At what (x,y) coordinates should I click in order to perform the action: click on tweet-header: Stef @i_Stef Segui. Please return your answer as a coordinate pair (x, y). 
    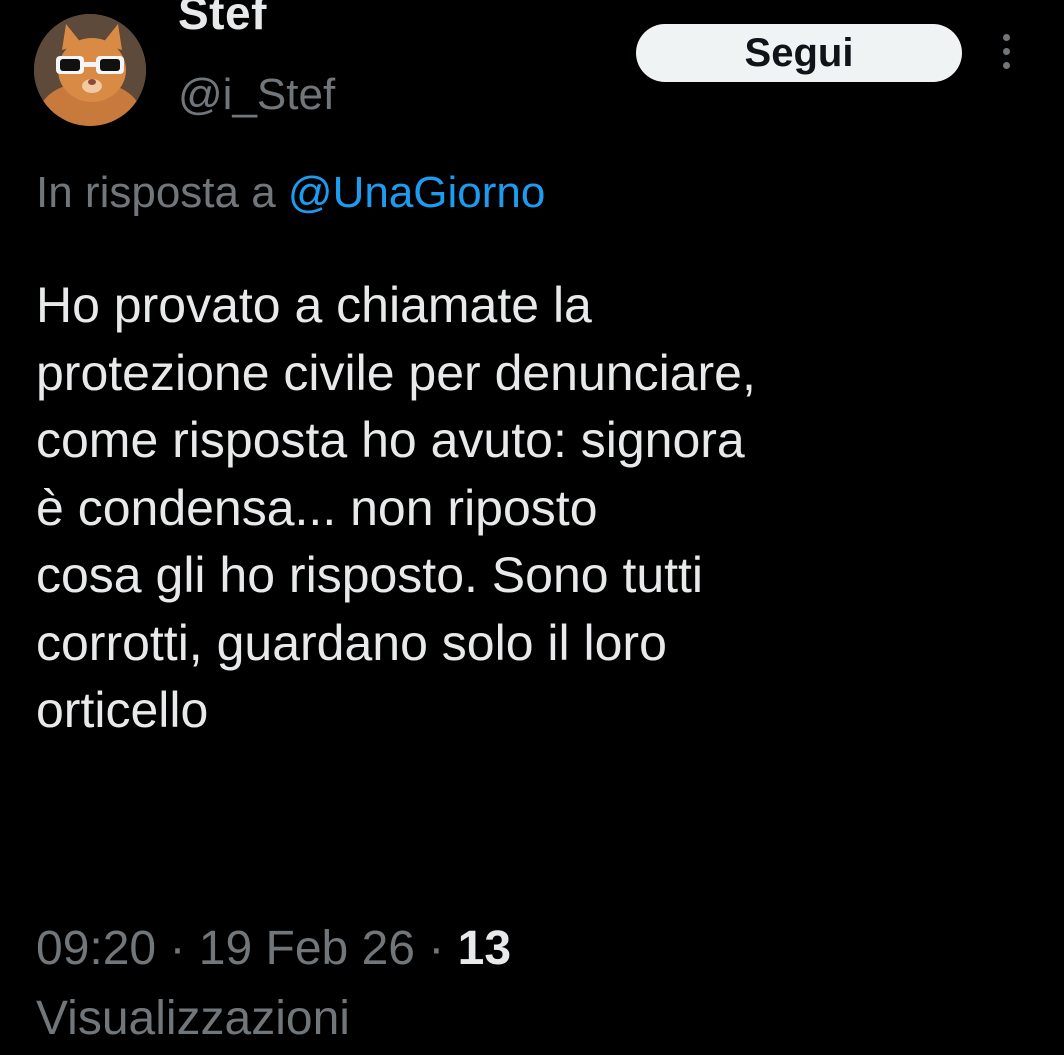
    Looking at the image, I should click on (532, 65).